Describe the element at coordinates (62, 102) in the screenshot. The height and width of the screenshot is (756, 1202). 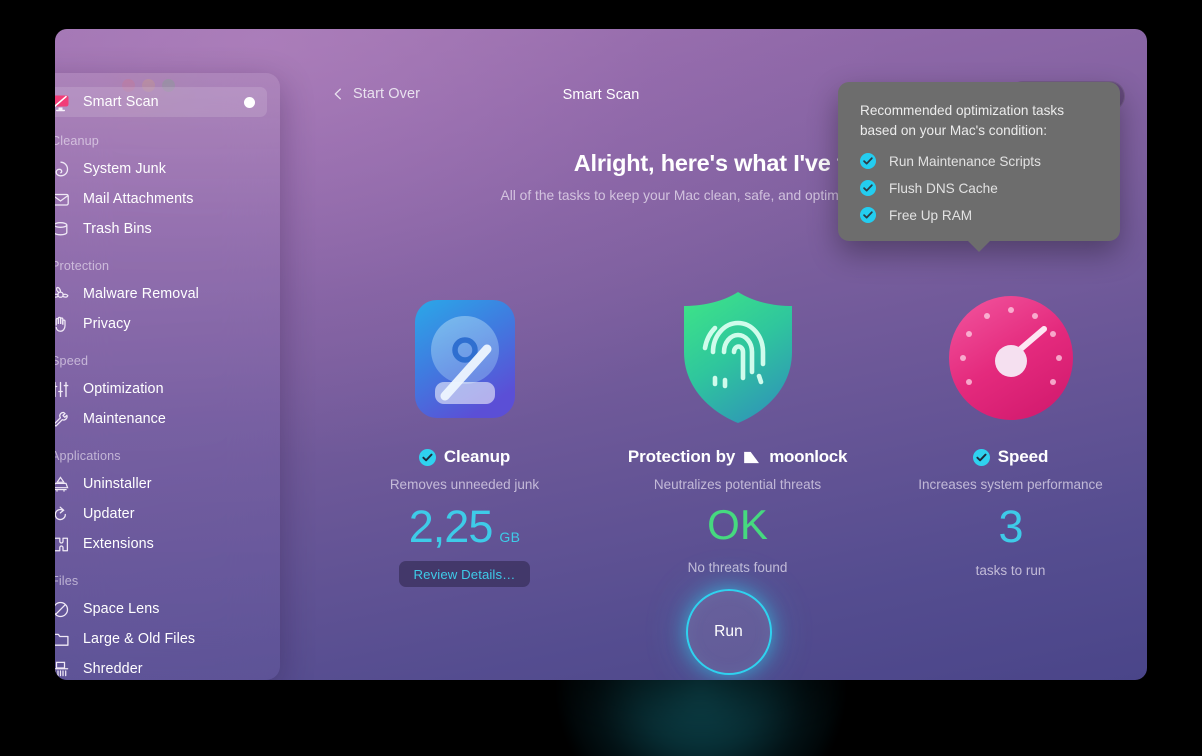
I see `smart-scan-icon` at that location.